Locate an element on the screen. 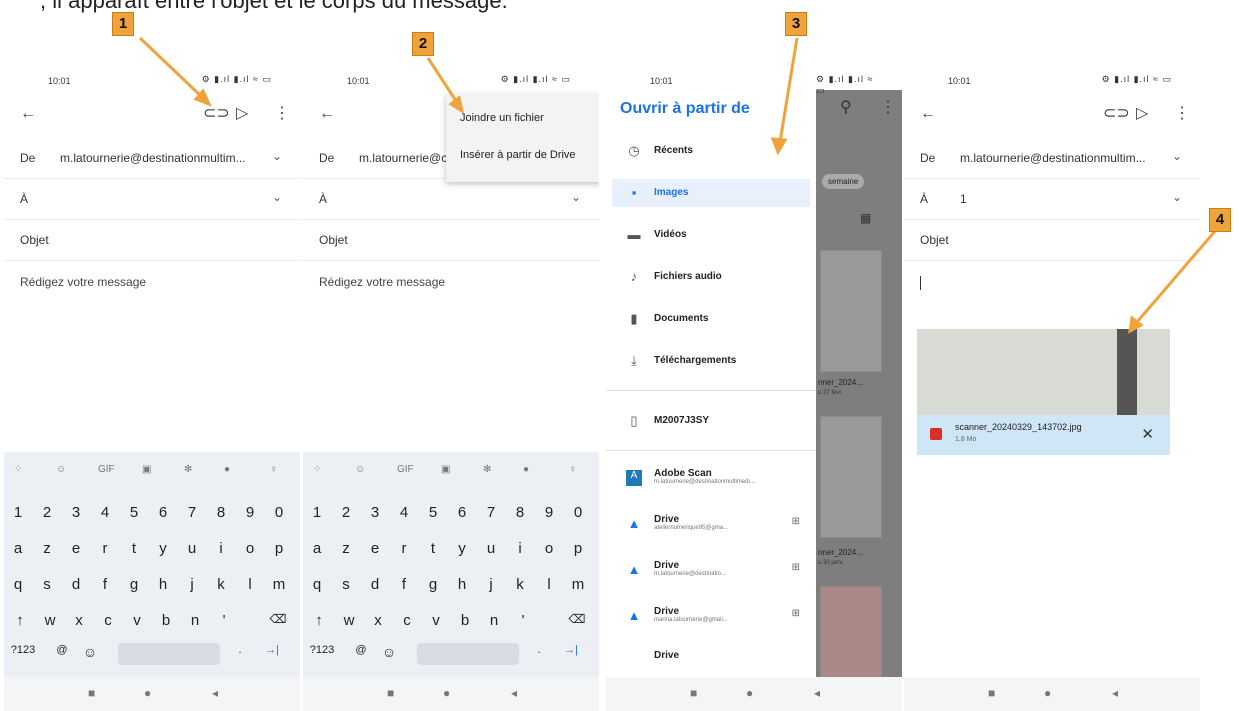  step-marker-3: 3 is located at coordinates (796, 24).